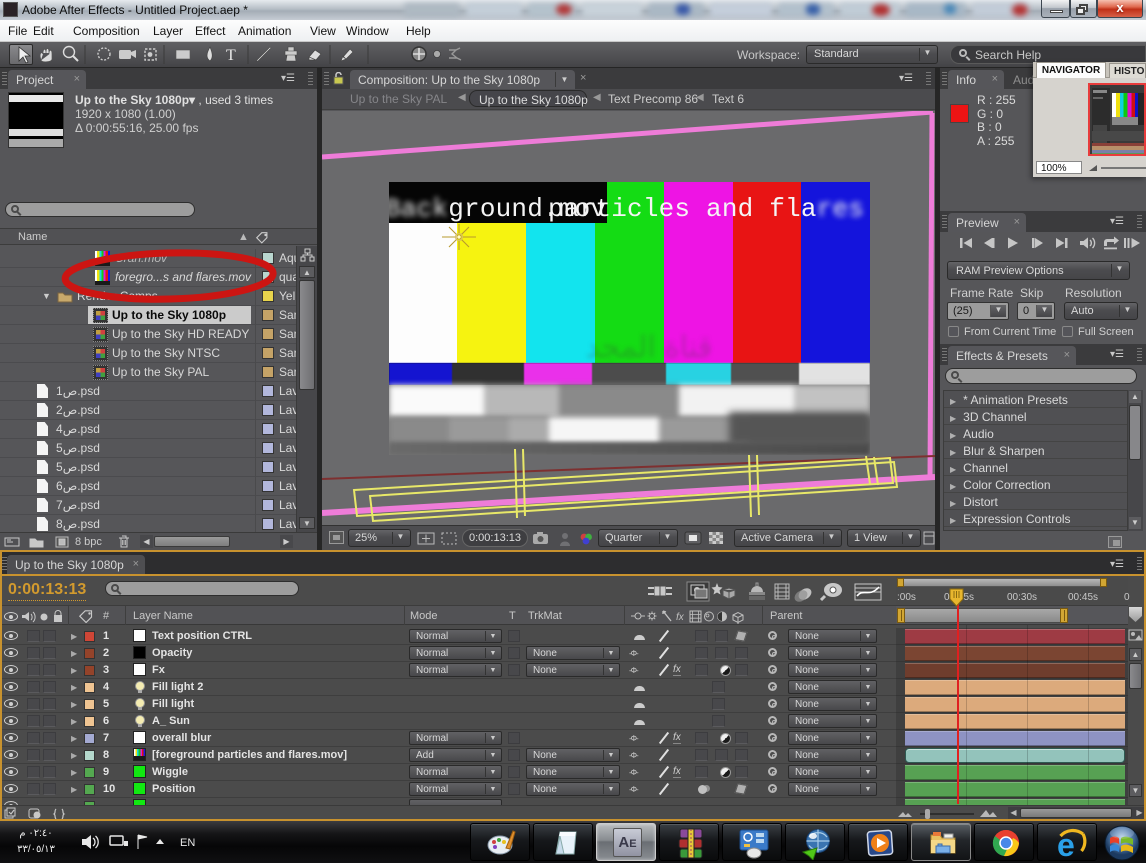  What do you see at coordinates (231, 55) in the screenshot?
I see `svg-text: T` at bounding box center [231, 55].